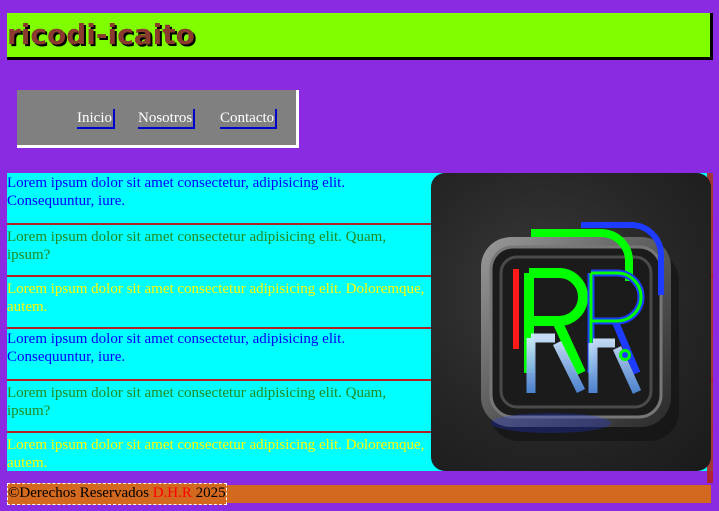  I want to click on main-nav: Inicio Nosotros Contacto, so click(158, 119).